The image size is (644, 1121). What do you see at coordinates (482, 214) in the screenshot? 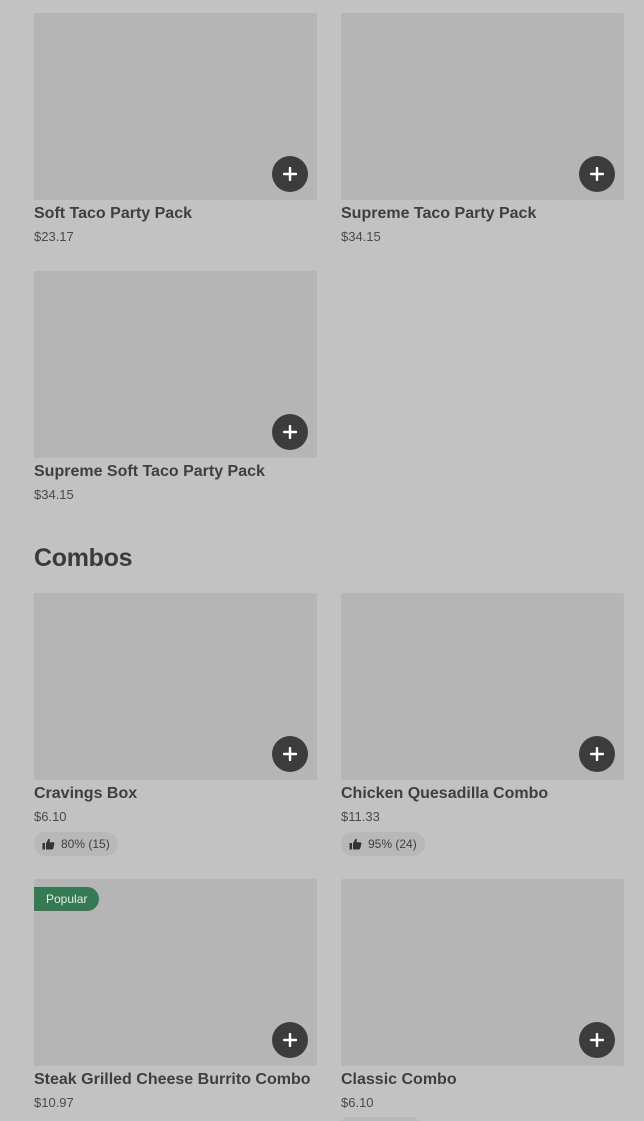
I see `item-name: Supreme Taco Party Pack` at bounding box center [482, 214].